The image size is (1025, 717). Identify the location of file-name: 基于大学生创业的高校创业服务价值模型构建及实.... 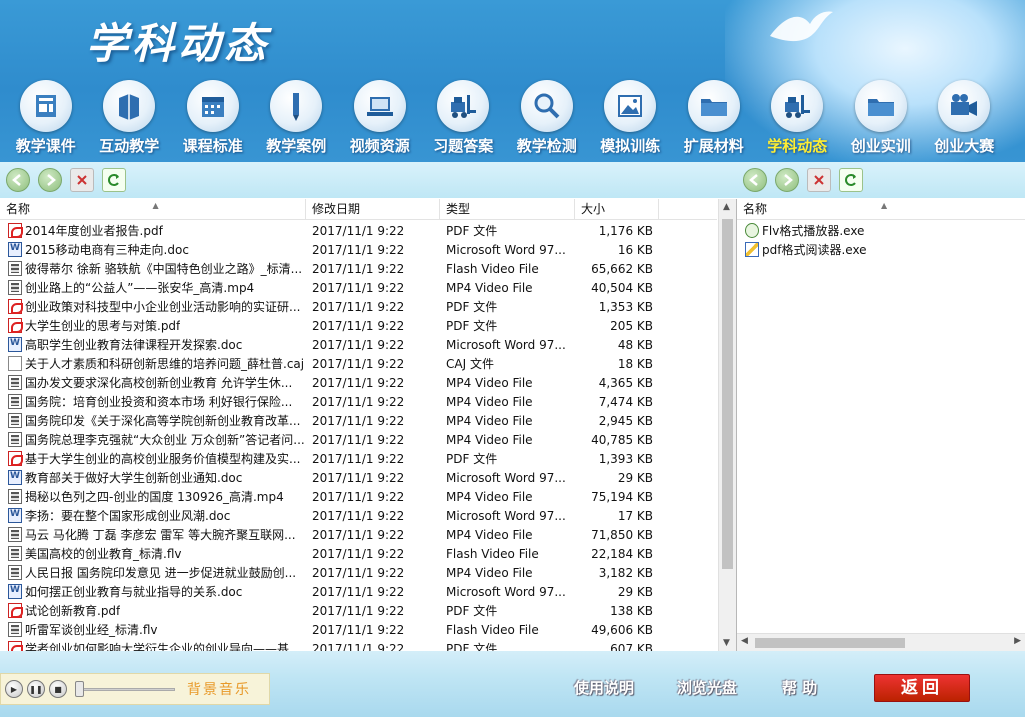
(163, 459).